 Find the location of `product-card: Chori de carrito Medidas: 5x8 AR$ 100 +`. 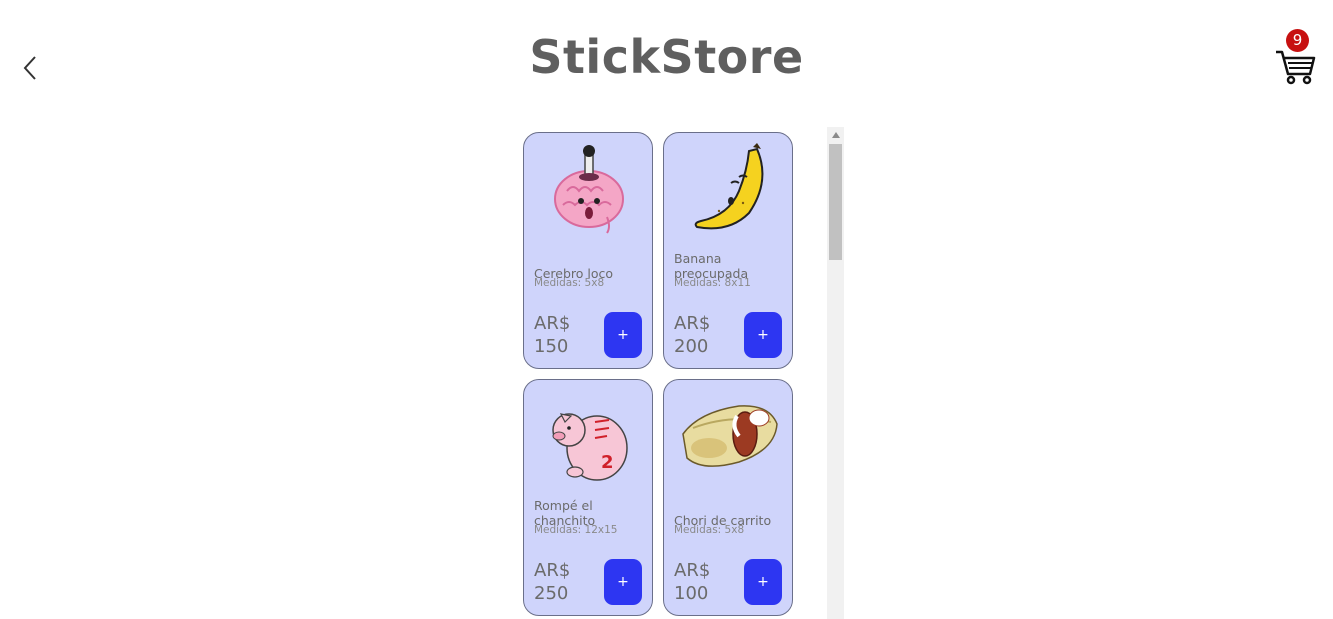

product-card: Chori de carrito Medidas: 5x8 AR$ 100 + is located at coordinates (728, 497).